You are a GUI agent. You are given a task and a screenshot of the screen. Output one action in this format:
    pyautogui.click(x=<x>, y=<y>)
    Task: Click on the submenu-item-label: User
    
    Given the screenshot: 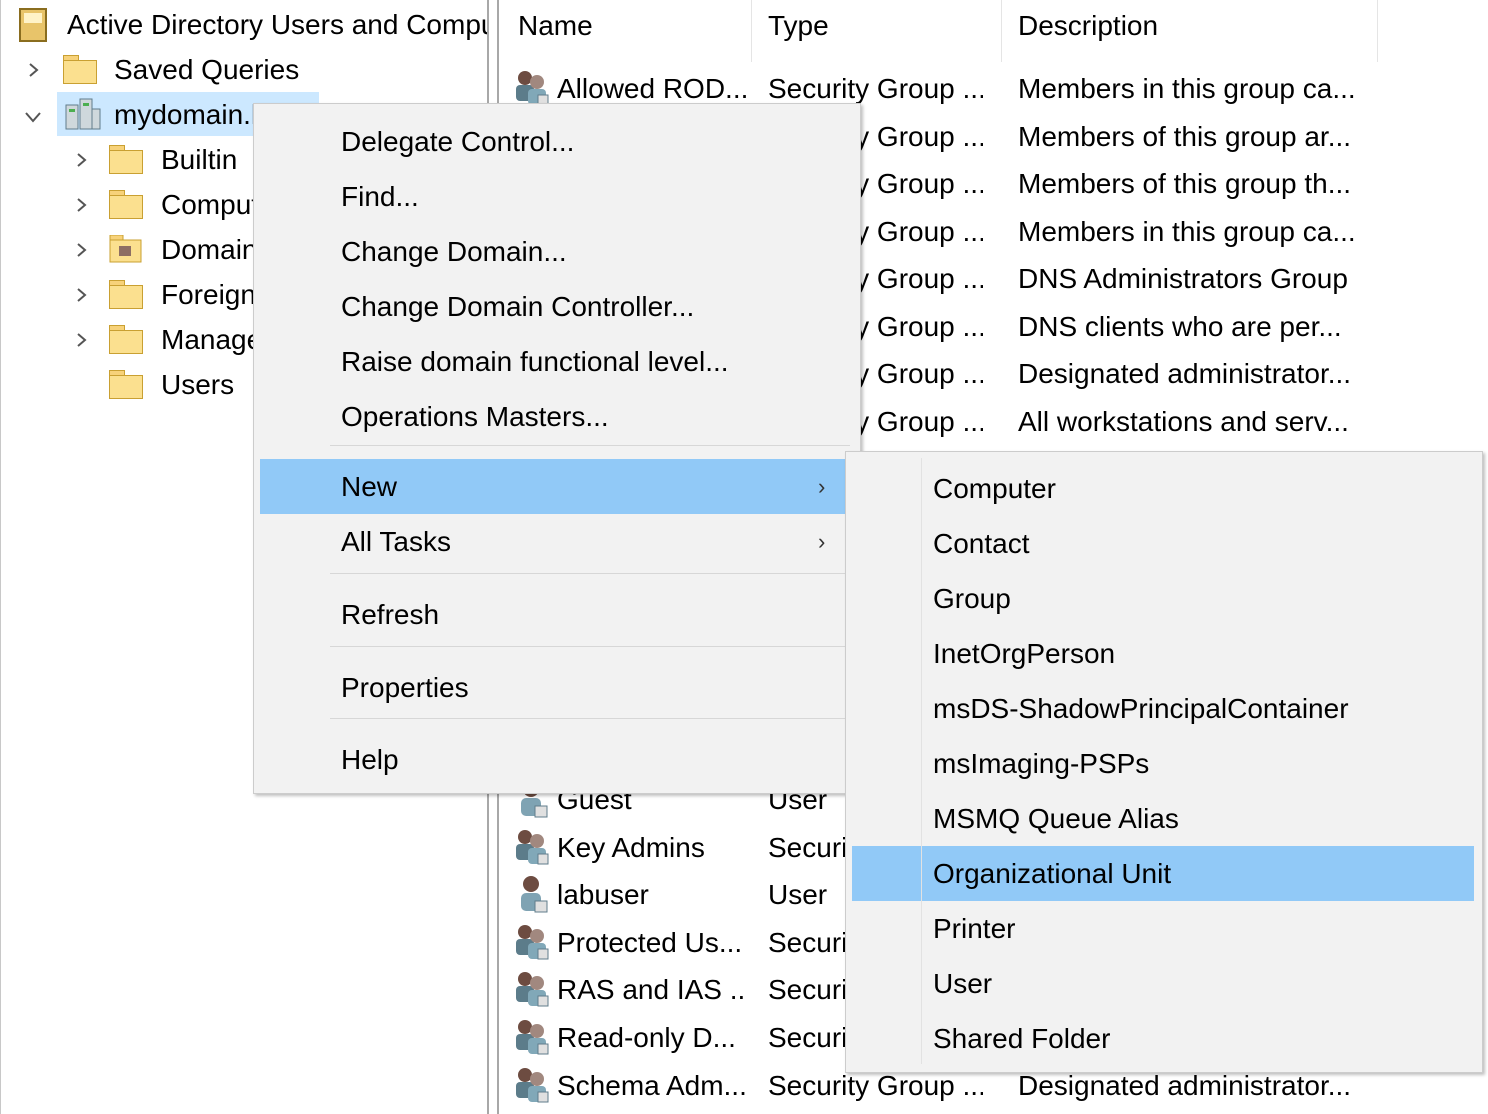 What is the action you would take?
    pyautogui.click(x=963, y=983)
    